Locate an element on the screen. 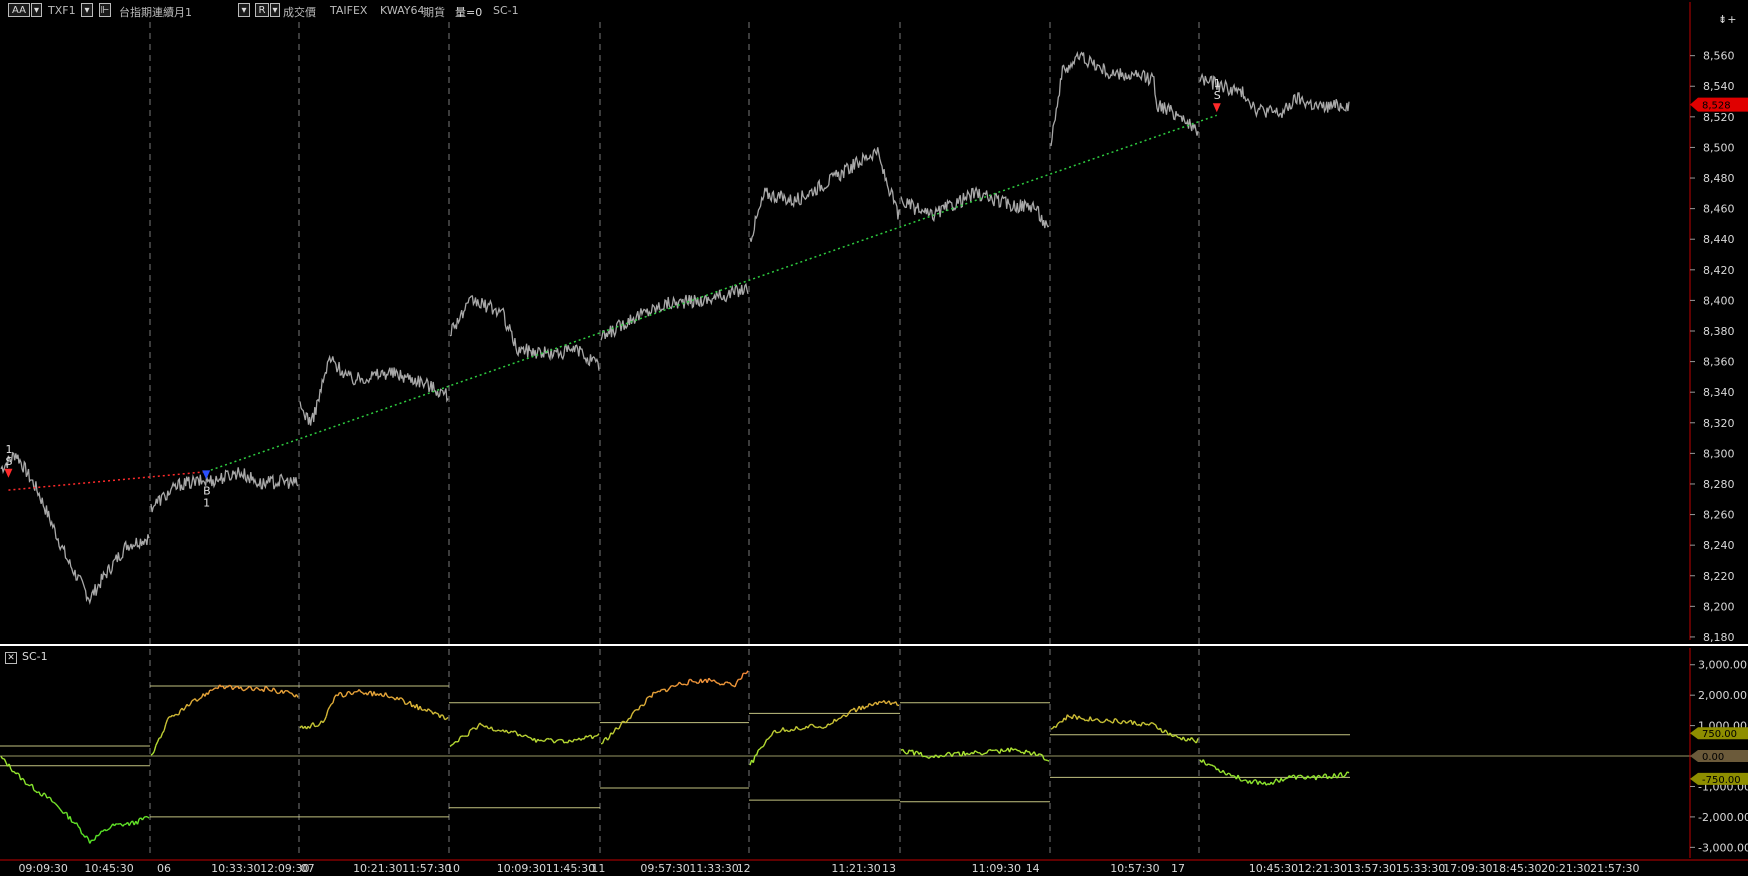  close-panel-button: ✕ is located at coordinates (11, 658).